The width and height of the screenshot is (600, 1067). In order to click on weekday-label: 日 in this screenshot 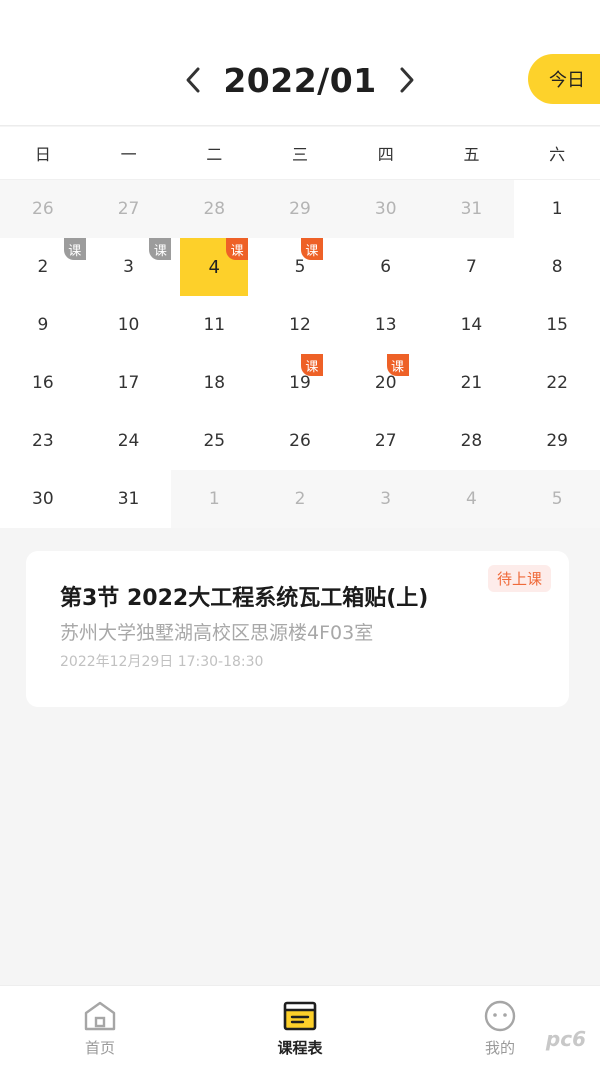, I will do `click(42, 154)`.